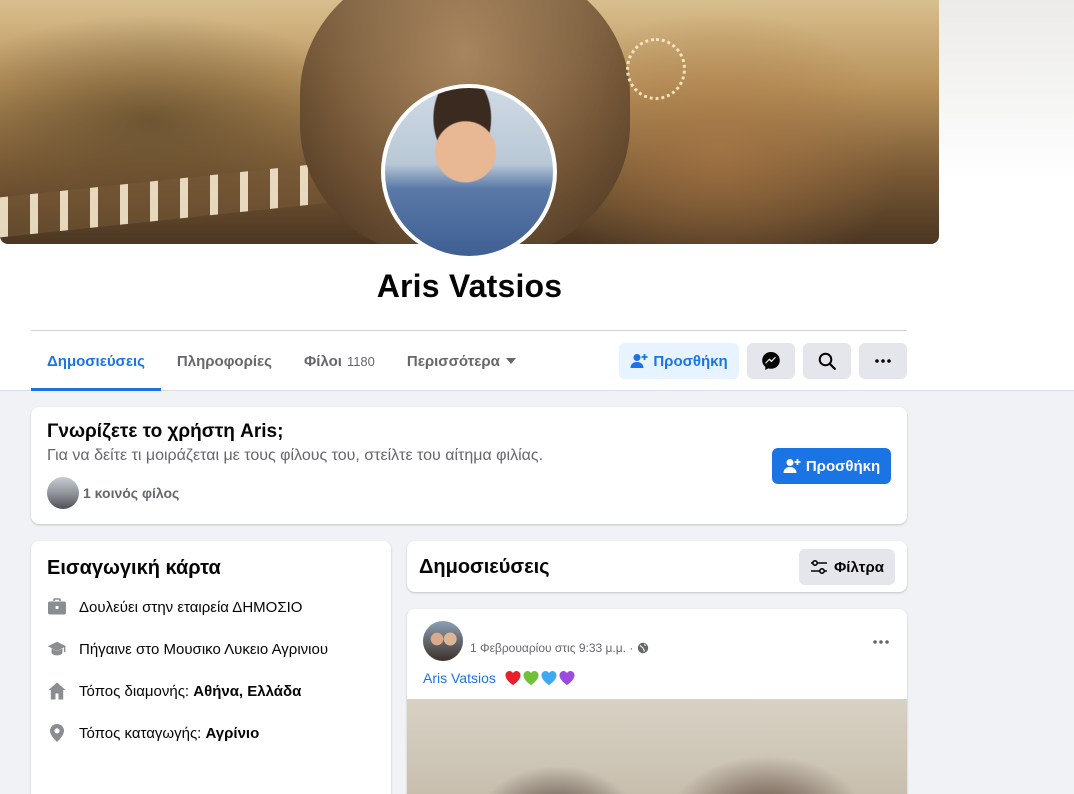  Describe the element at coordinates (233, 733) in the screenshot. I see `intro-from-value: Αγρίνιο` at that location.